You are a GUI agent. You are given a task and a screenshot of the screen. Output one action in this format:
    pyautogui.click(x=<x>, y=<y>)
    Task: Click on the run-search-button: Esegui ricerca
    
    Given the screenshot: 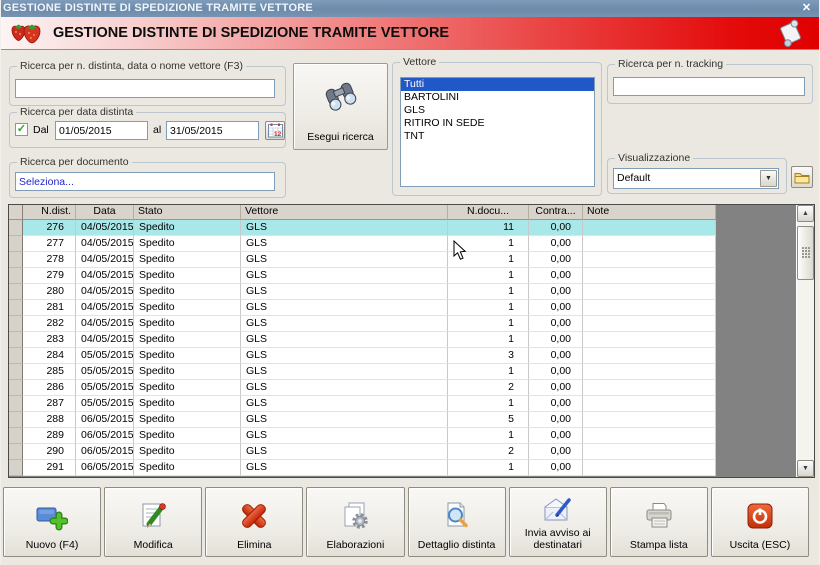 What is the action you would take?
    pyautogui.click(x=340, y=106)
    